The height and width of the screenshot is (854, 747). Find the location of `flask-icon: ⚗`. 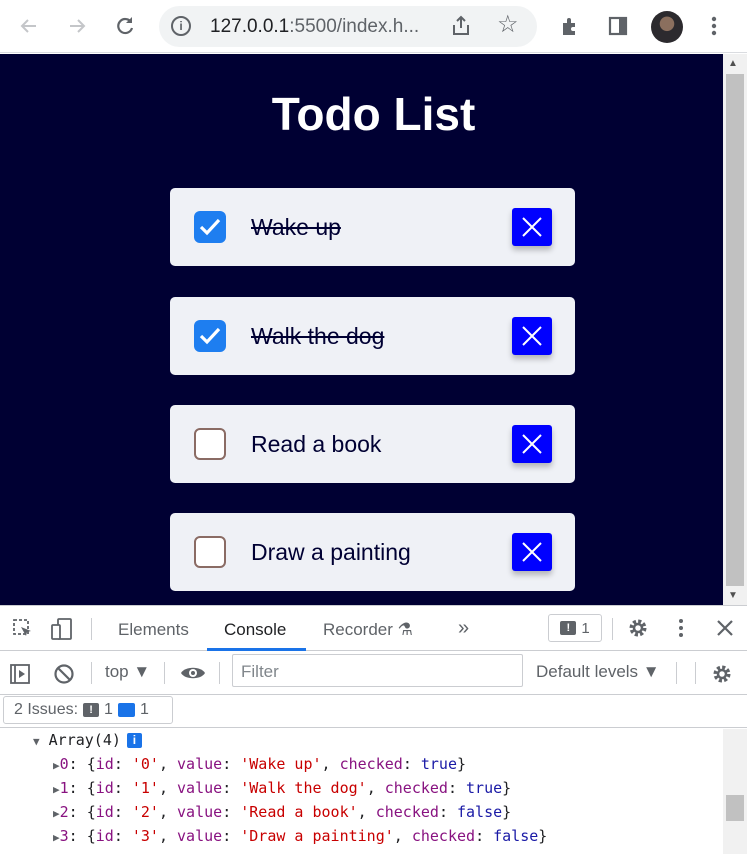

flask-icon: ⚗ is located at coordinates (405, 629).